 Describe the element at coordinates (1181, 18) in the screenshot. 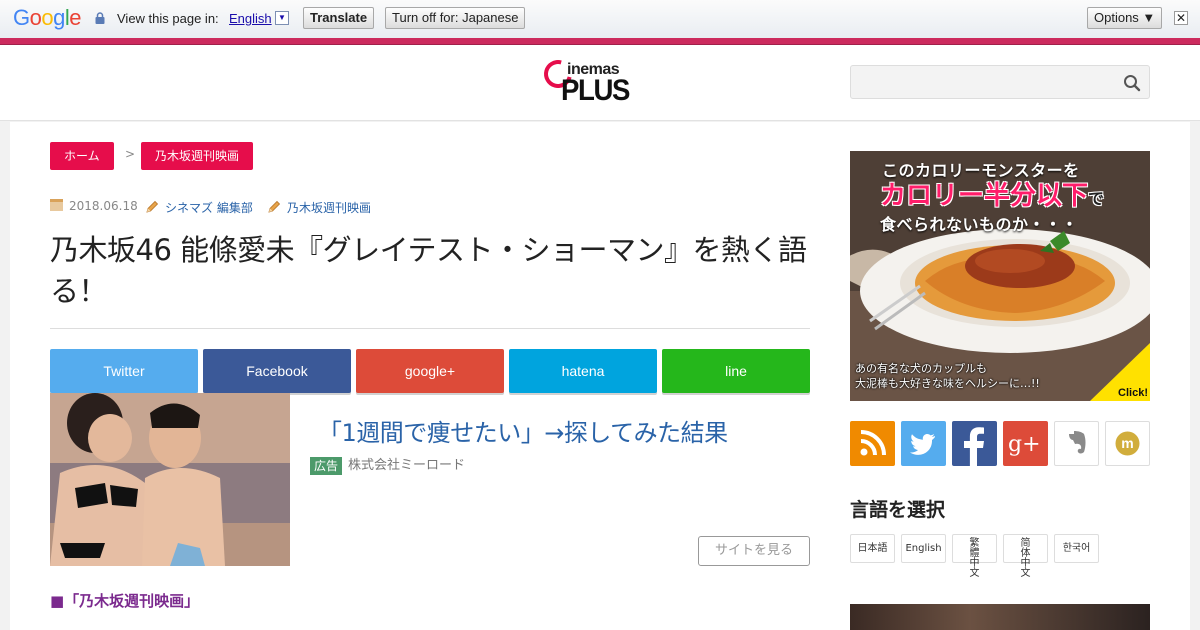

I see `close-icon: ✕` at that location.